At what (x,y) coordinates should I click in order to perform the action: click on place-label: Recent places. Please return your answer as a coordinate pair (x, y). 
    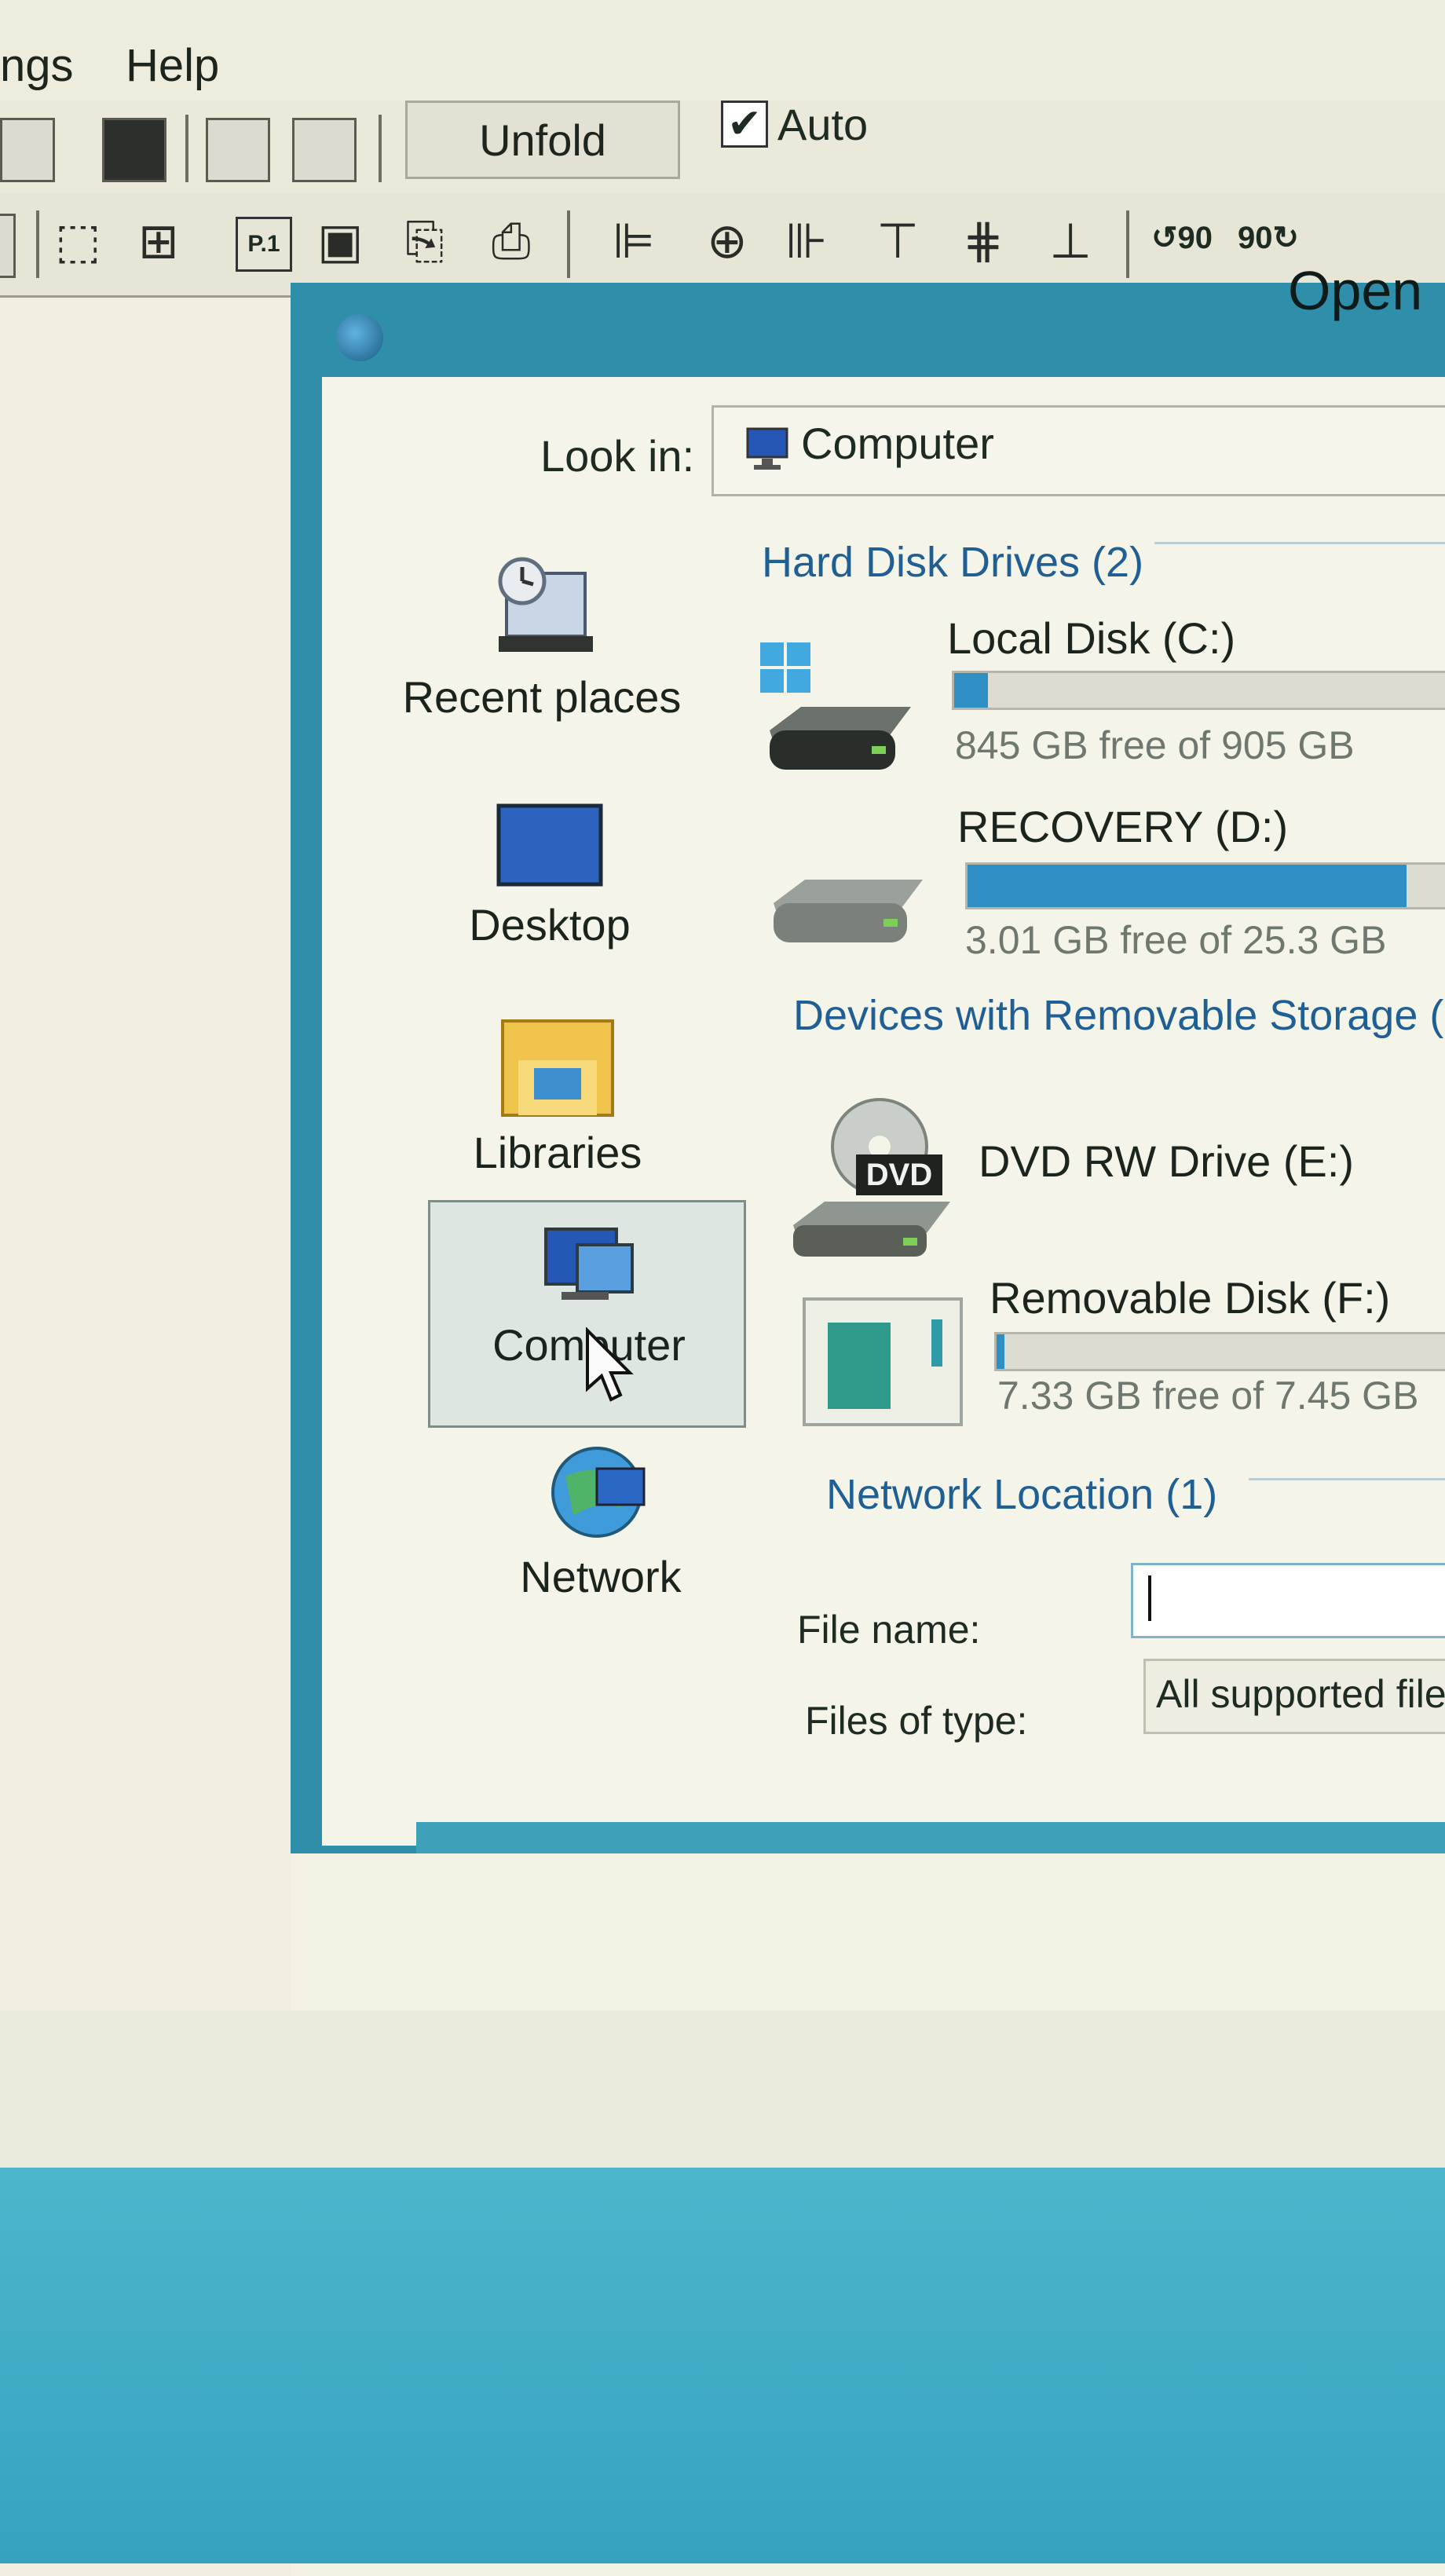
    Looking at the image, I should click on (542, 697).